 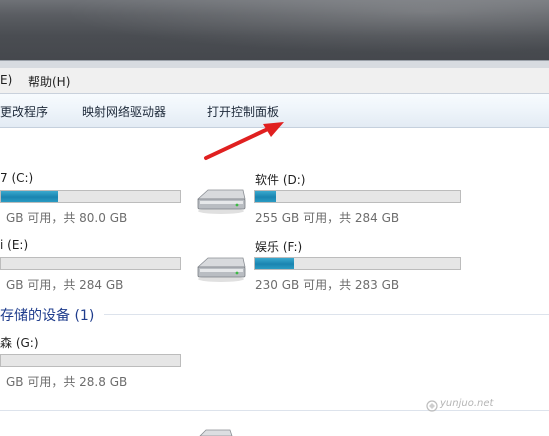 What do you see at coordinates (65, 285) in the screenshot?
I see `drive-free-space: GB 可用，共 284 GB` at bounding box center [65, 285].